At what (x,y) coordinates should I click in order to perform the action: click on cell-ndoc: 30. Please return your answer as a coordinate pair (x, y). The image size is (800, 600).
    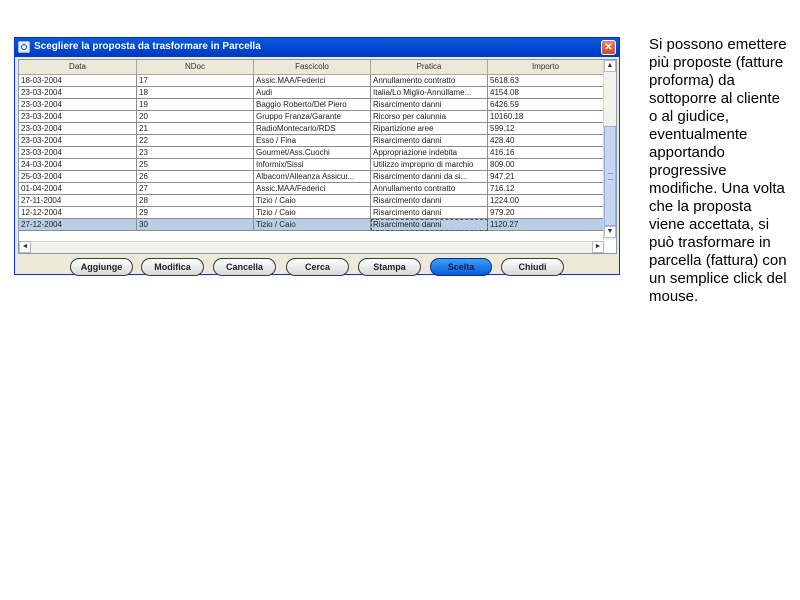
    Looking at the image, I should click on (195, 225).